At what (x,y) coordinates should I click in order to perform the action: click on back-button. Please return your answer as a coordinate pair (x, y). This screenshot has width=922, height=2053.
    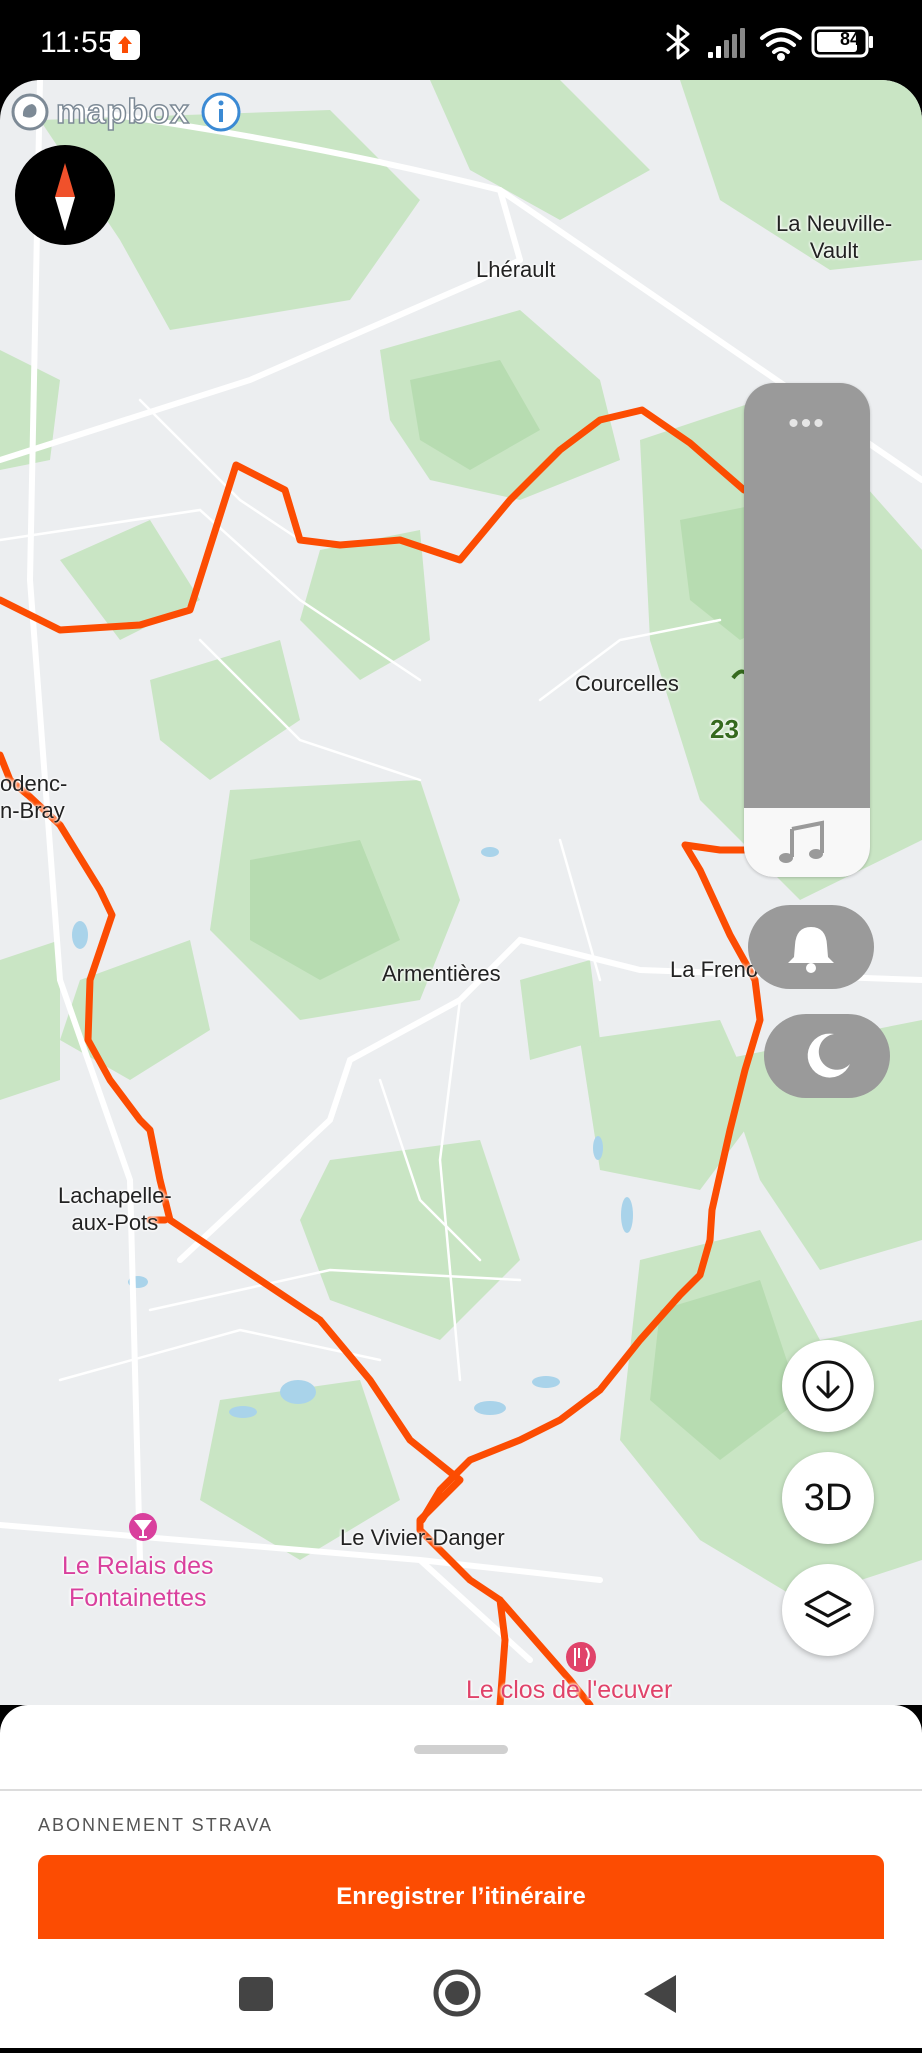
    Looking at the image, I should click on (660, 1995).